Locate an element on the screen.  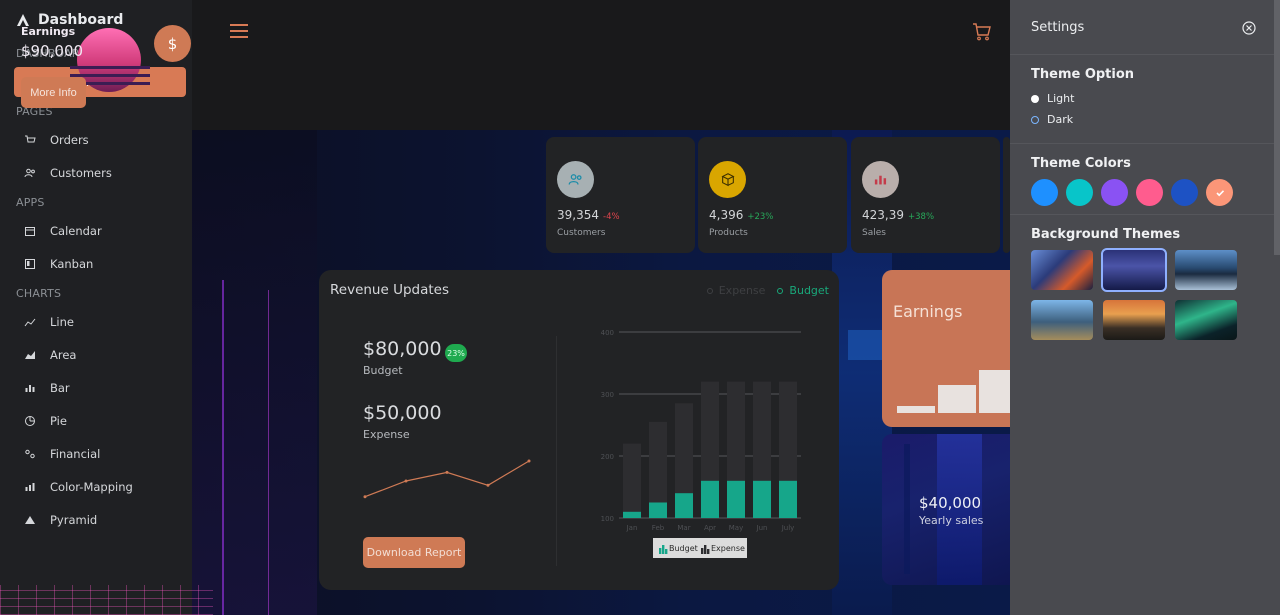
theme-option-label: Dark is located at coordinates (1060, 119).